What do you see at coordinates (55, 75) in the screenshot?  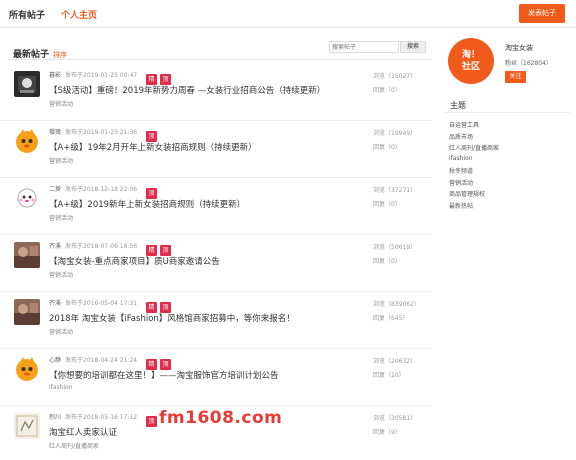 I see `post-author: 暮影` at bounding box center [55, 75].